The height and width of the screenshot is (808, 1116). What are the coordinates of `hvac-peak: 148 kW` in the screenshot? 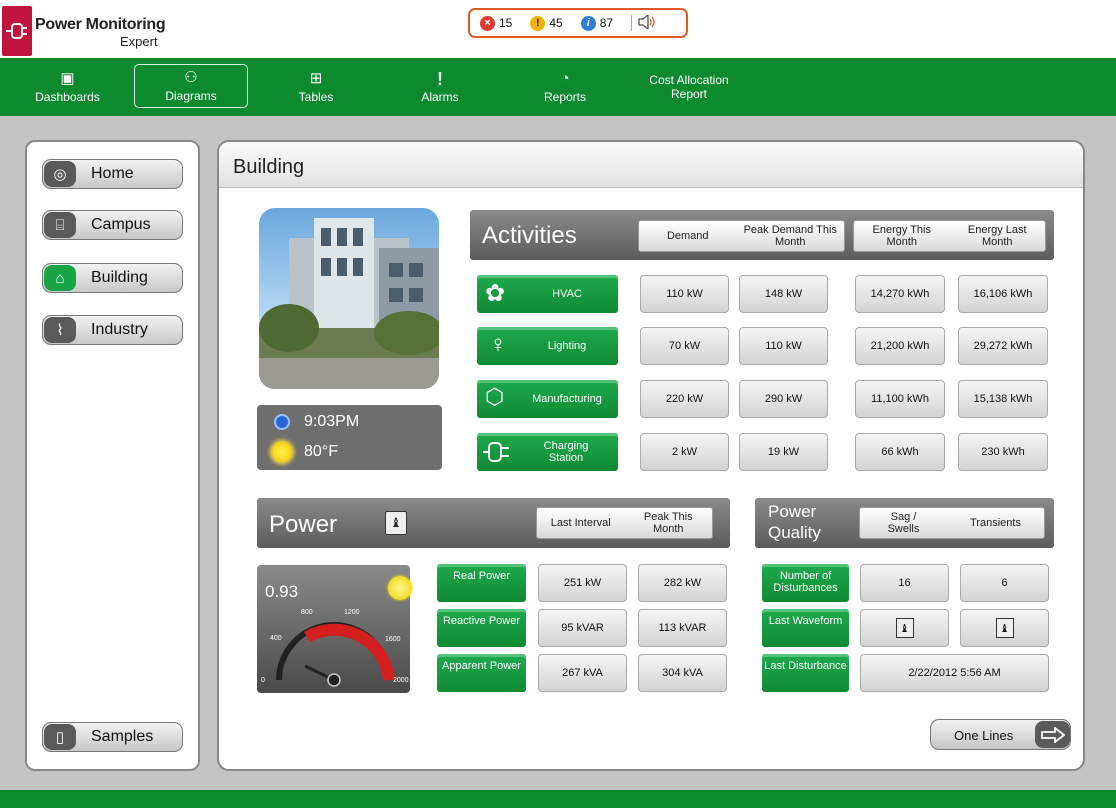 It's located at (783, 294).